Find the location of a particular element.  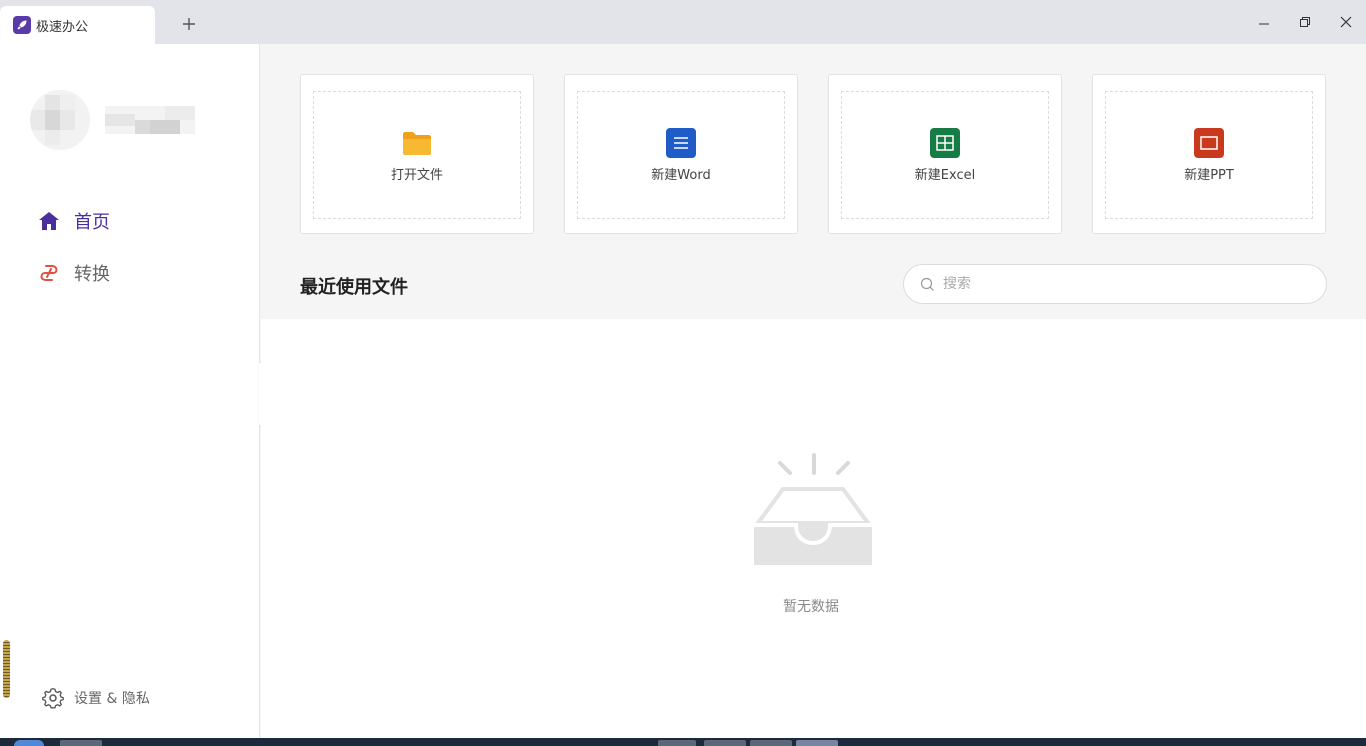

start-button is located at coordinates (29, 743).